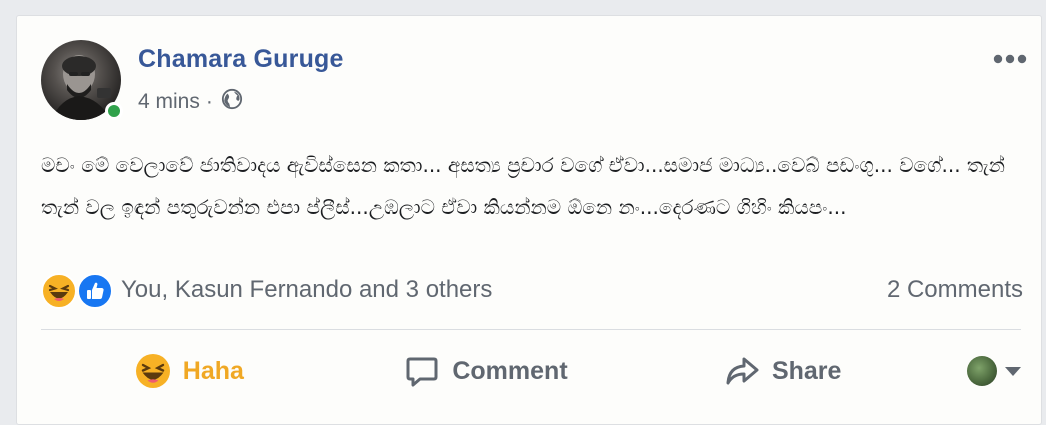 The height and width of the screenshot is (425, 1046). Describe the element at coordinates (82, 80) in the screenshot. I see `author-avatar-container` at that location.